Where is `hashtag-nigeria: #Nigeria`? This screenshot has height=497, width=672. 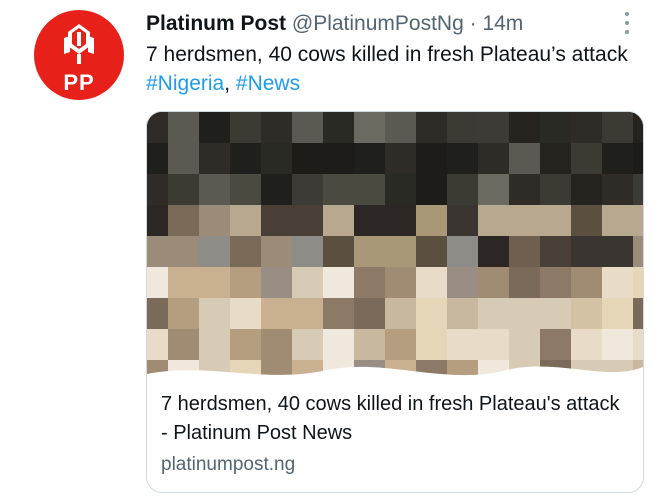 hashtag-nigeria: #Nigeria is located at coordinates (185, 83).